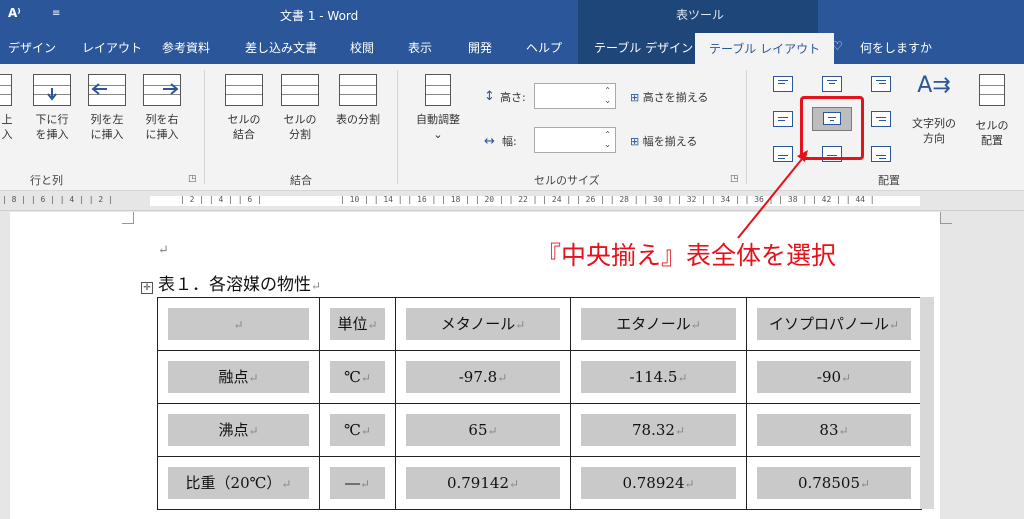 The image size is (1024, 519). I want to click on tab-table-design: テーブル デザイン, so click(643, 47).